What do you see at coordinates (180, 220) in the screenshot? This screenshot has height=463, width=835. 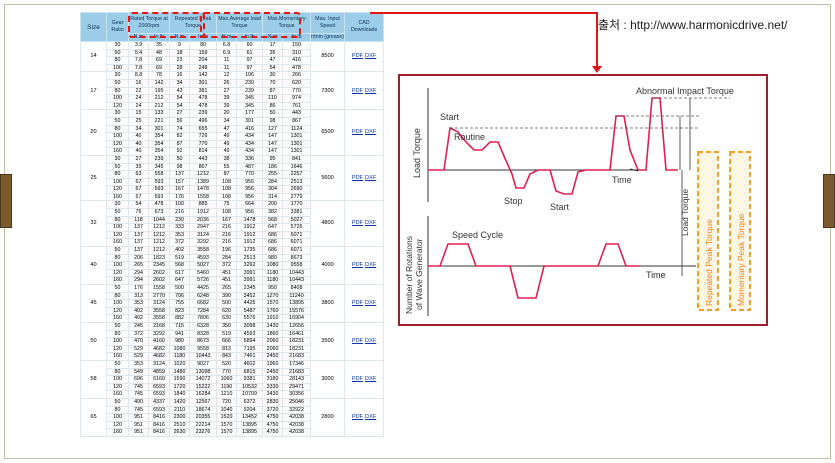 I see `table-cell: 230` at bounding box center [180, 220].